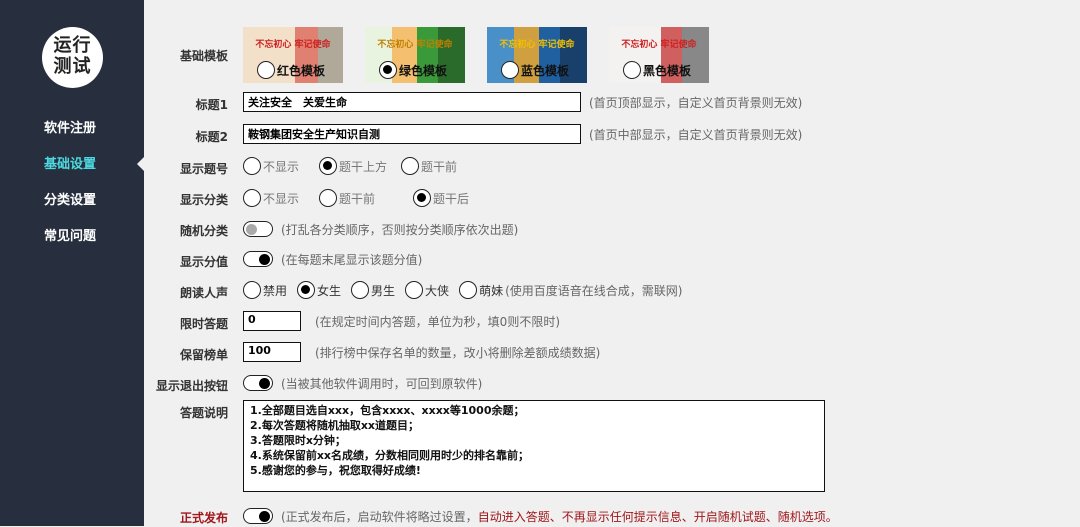 This screenshot has width=1080, height=527. I want to click on show-category-label: 显示分类, so click(203, 200).